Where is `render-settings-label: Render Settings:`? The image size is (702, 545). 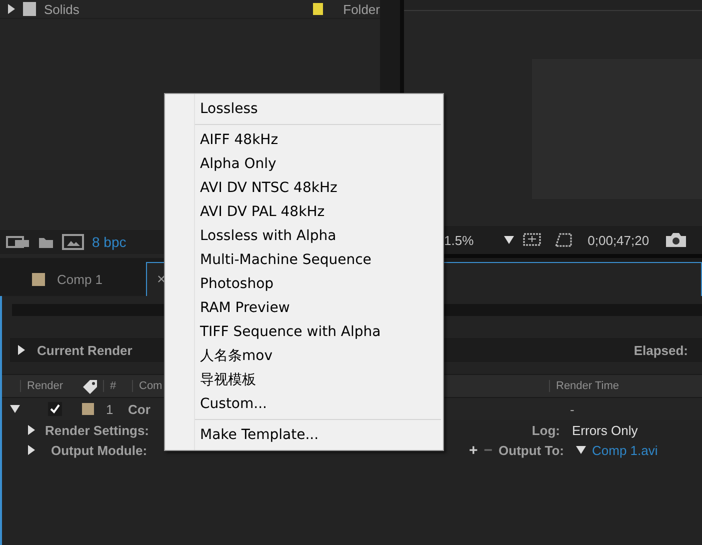 render-settings-label: Render Settings: is located at coordinates (97, 430).